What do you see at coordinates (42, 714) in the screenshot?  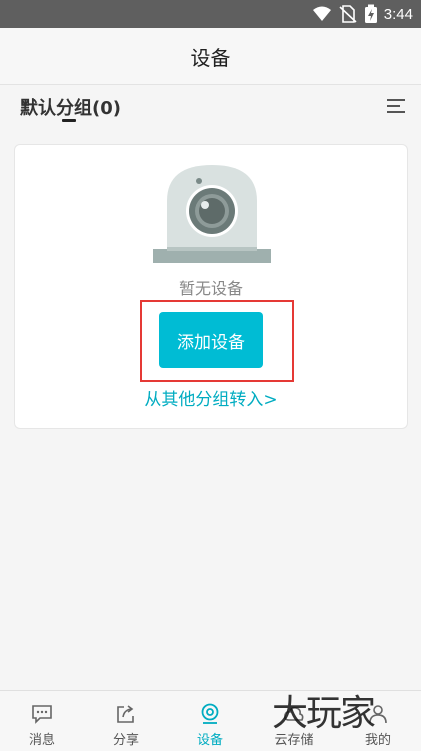 I see `message-icon` at bounding box center [42, 714].